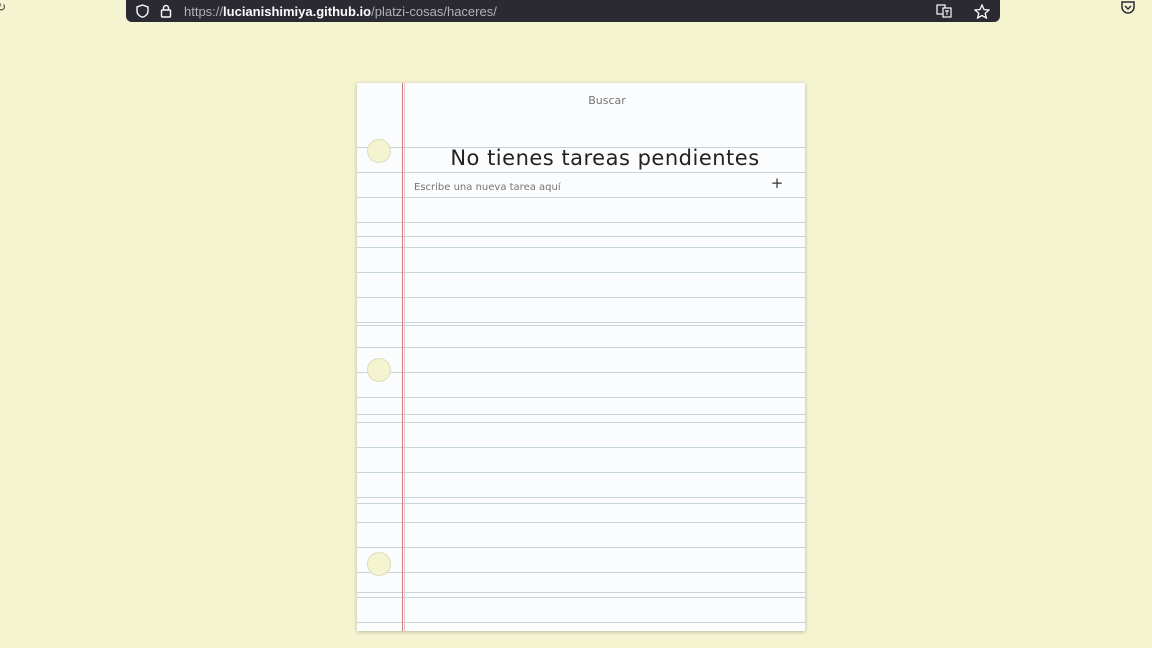 This screenshot has height=648, width=1152. What do you see at coordinates (777, 183) in the screenshot?
I see `add-task-button: +` at bounding box center [777, 183].